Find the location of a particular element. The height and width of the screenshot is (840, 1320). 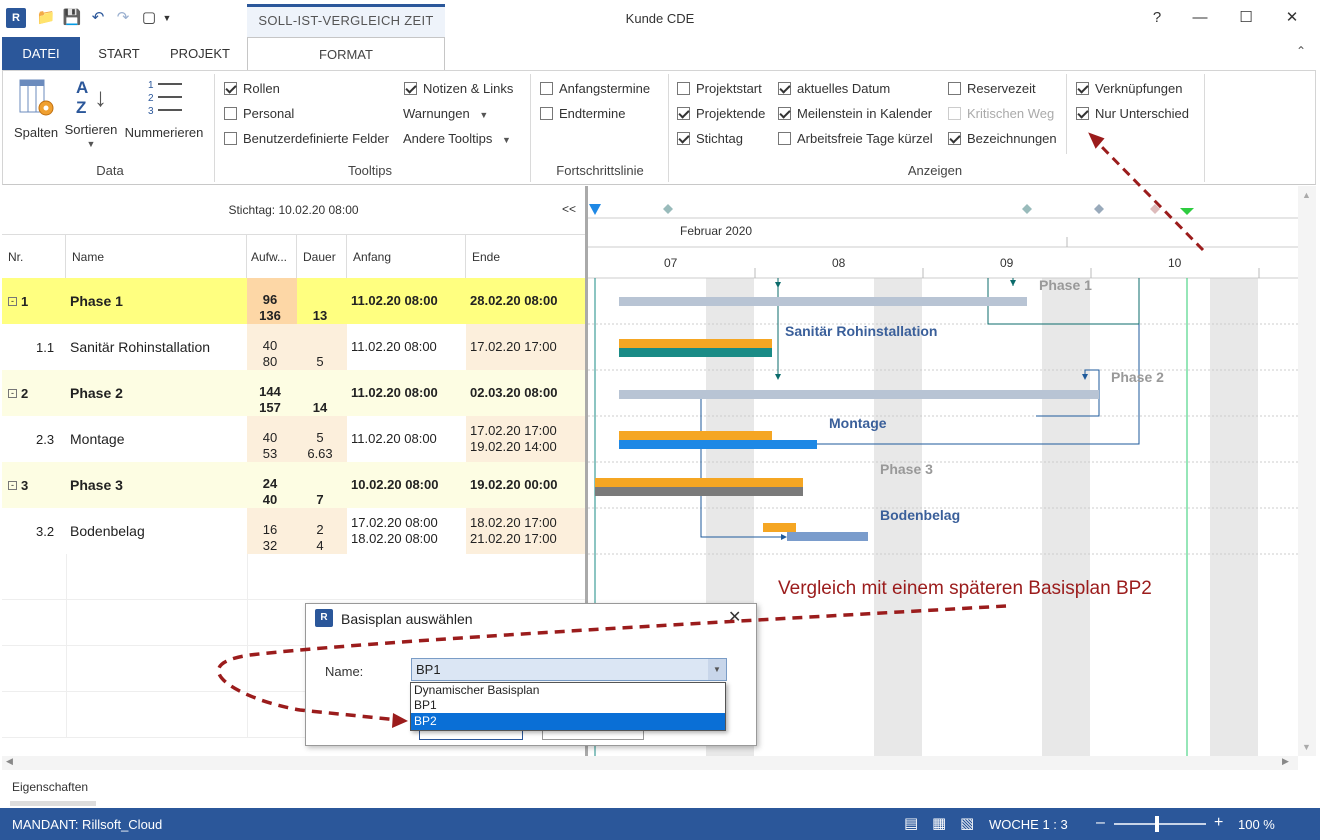

cell-aufwand: 144 157 is located at coordinates (272, 393).